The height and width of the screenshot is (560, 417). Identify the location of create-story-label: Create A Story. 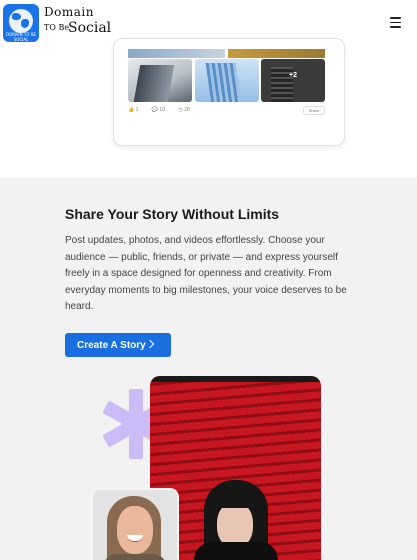
(111, 345).